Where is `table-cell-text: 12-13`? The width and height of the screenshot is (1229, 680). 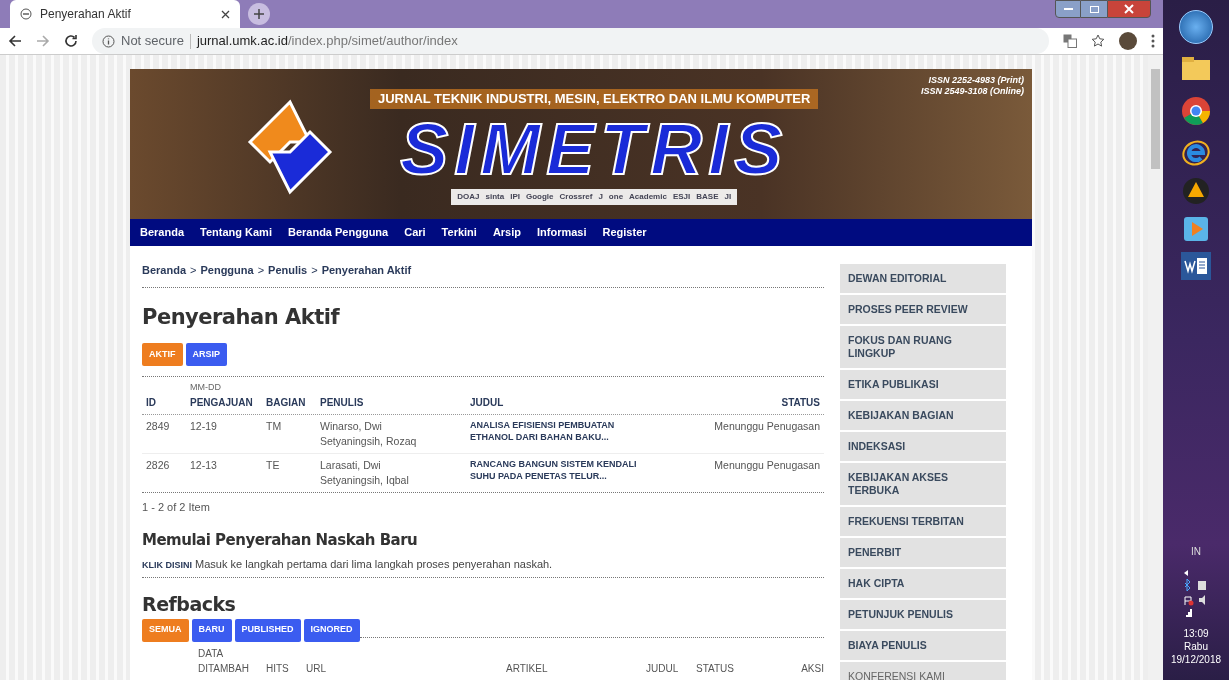 table-cell-text: 12-13 is located at coordinates (204, 465).